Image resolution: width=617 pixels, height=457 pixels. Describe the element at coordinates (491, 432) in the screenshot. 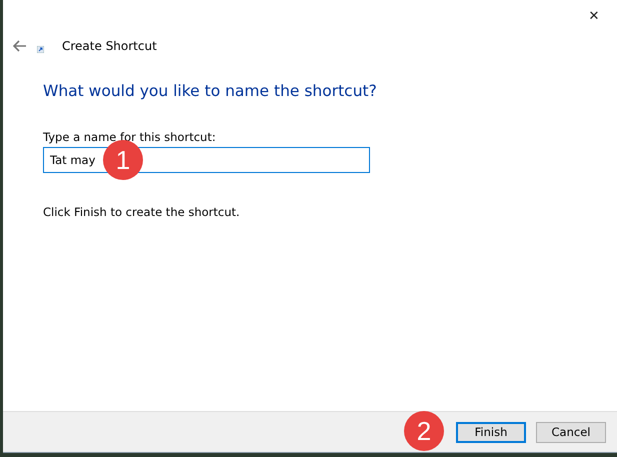

I see `finish-button: Finish` at that location.